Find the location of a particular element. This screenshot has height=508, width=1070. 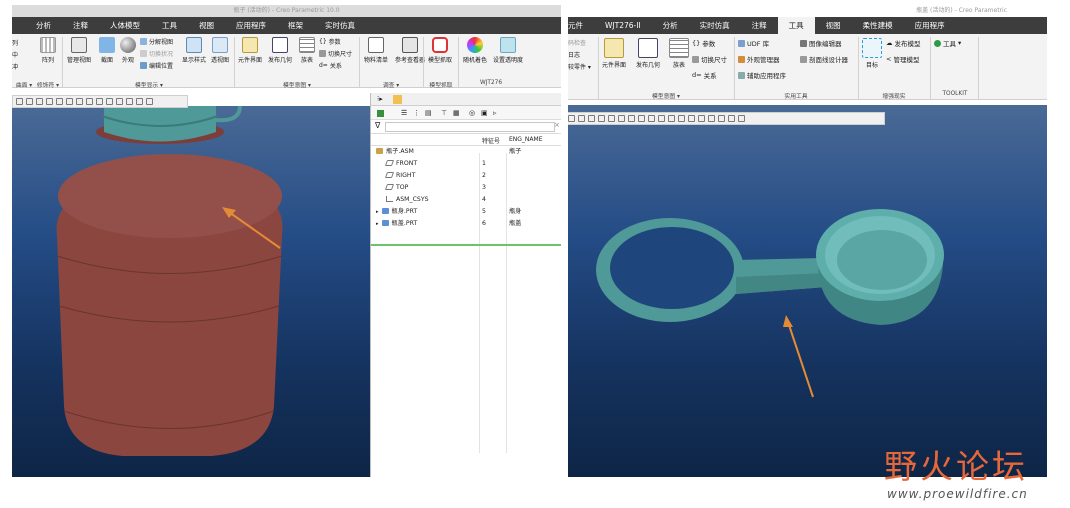

model-capture-button: 模型抓取 is located at coordinates (440, 50).